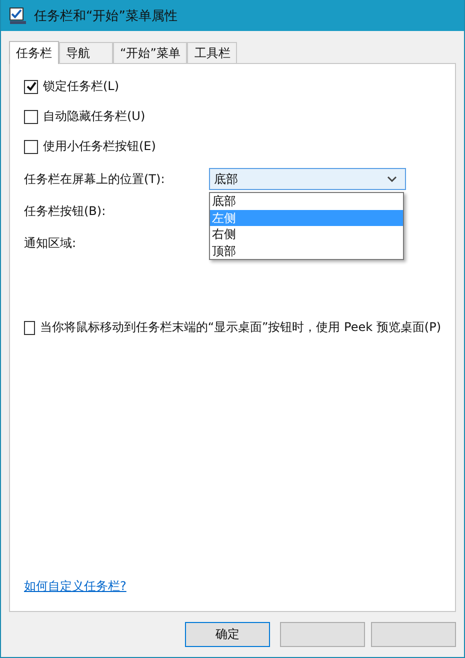 This screenshot has width=465, height=658. What do you see at coordinates (95, 179) in the screenshot?
I see `field-label: 任务栏在屏幕上的位置(T):` at bounding box center [95, 179].